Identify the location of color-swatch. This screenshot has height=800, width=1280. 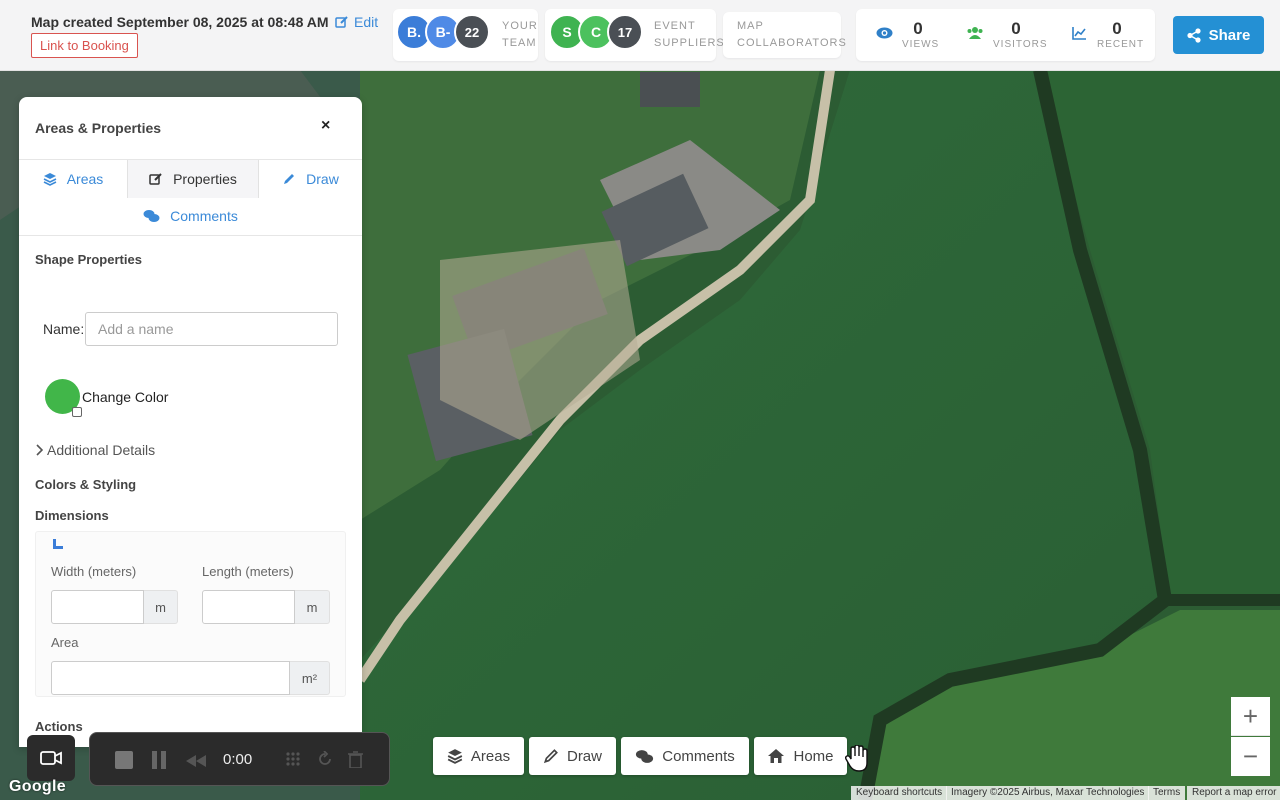
(63, 398).